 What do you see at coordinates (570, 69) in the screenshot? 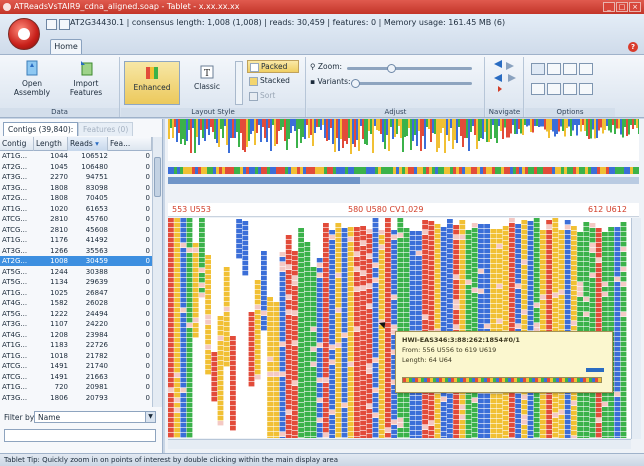
I see `option-search-icon` at bounding box center [570, 69].